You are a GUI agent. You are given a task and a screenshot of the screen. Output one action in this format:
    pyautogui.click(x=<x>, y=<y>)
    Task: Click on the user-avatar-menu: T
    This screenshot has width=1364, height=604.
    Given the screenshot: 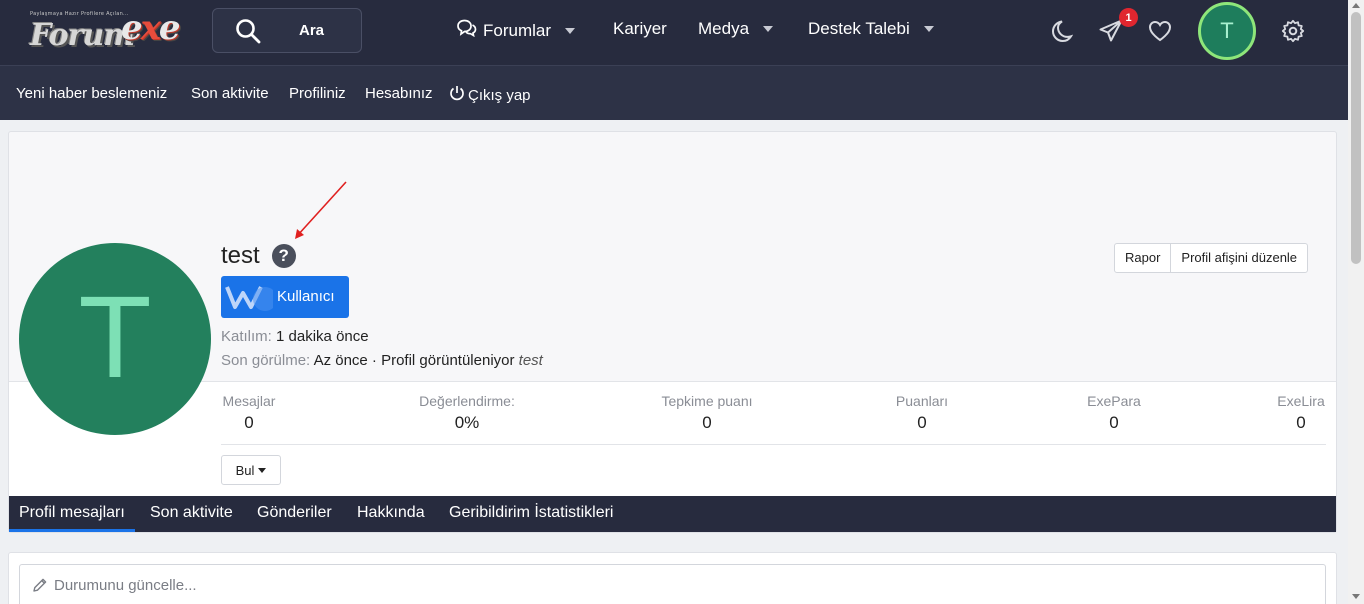 What is the action you would take?
    pyautogui.click(x=1227, y=31)
    